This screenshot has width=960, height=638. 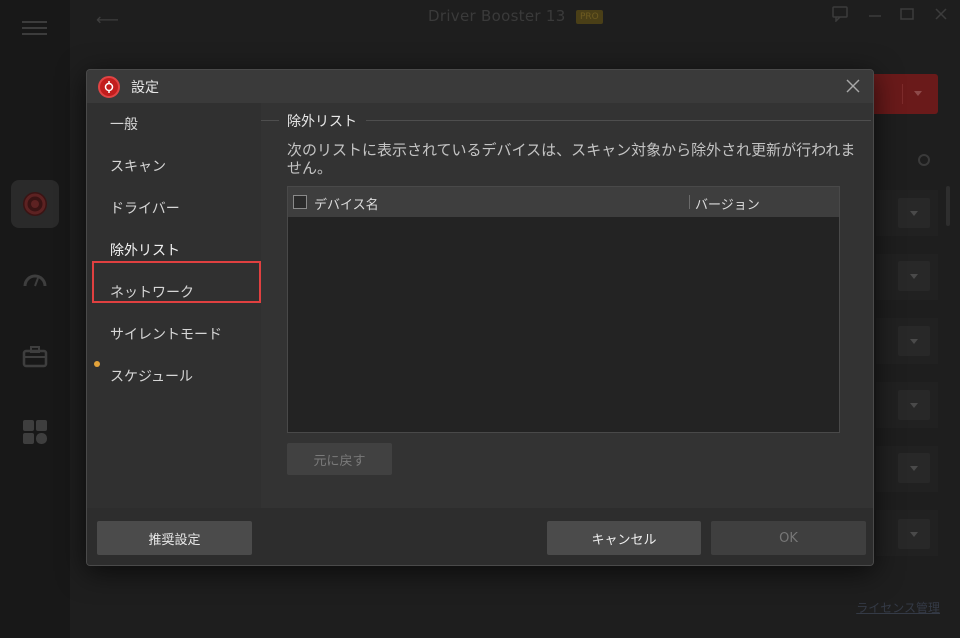 I want to click on nav-item-exclusion-list: 除外リスト, so click(x=145, y=250).